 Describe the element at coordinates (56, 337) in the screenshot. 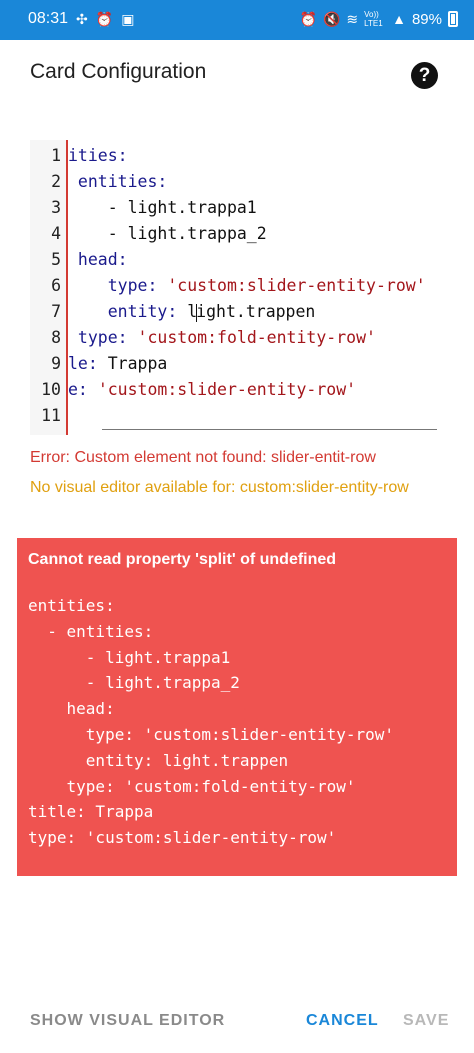

I see `line-number: 8` at that location.